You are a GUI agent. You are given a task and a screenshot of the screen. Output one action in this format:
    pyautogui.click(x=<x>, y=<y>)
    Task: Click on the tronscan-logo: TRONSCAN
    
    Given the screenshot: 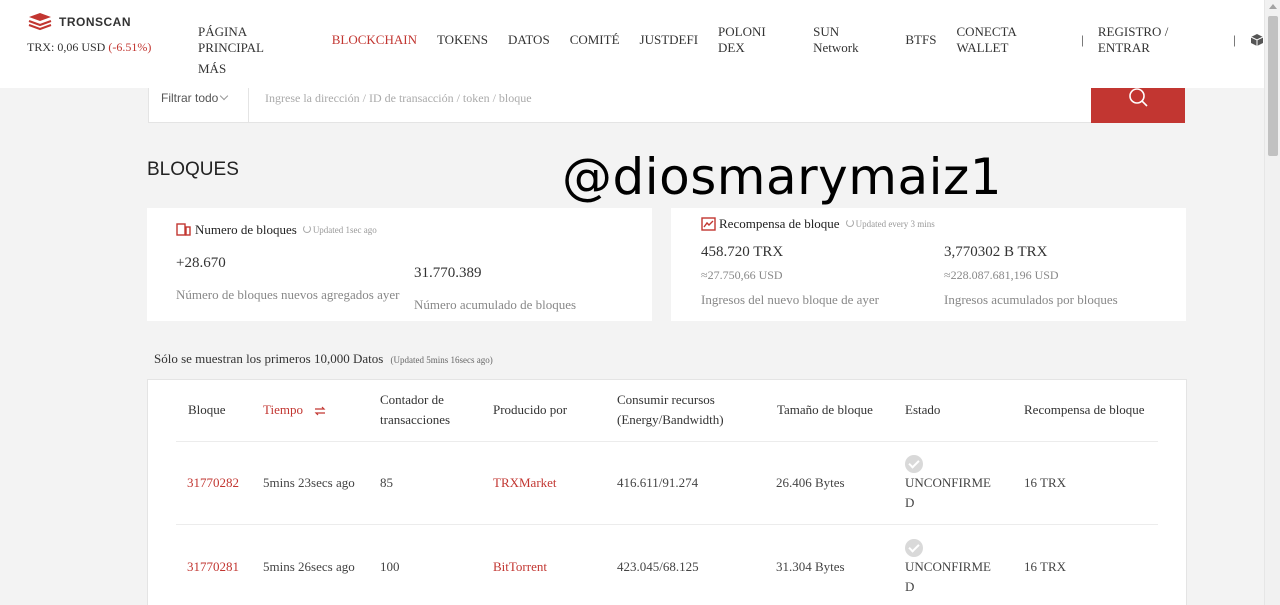 What is the action you would take?
    pyautogui.click(x=79, y=22)
    